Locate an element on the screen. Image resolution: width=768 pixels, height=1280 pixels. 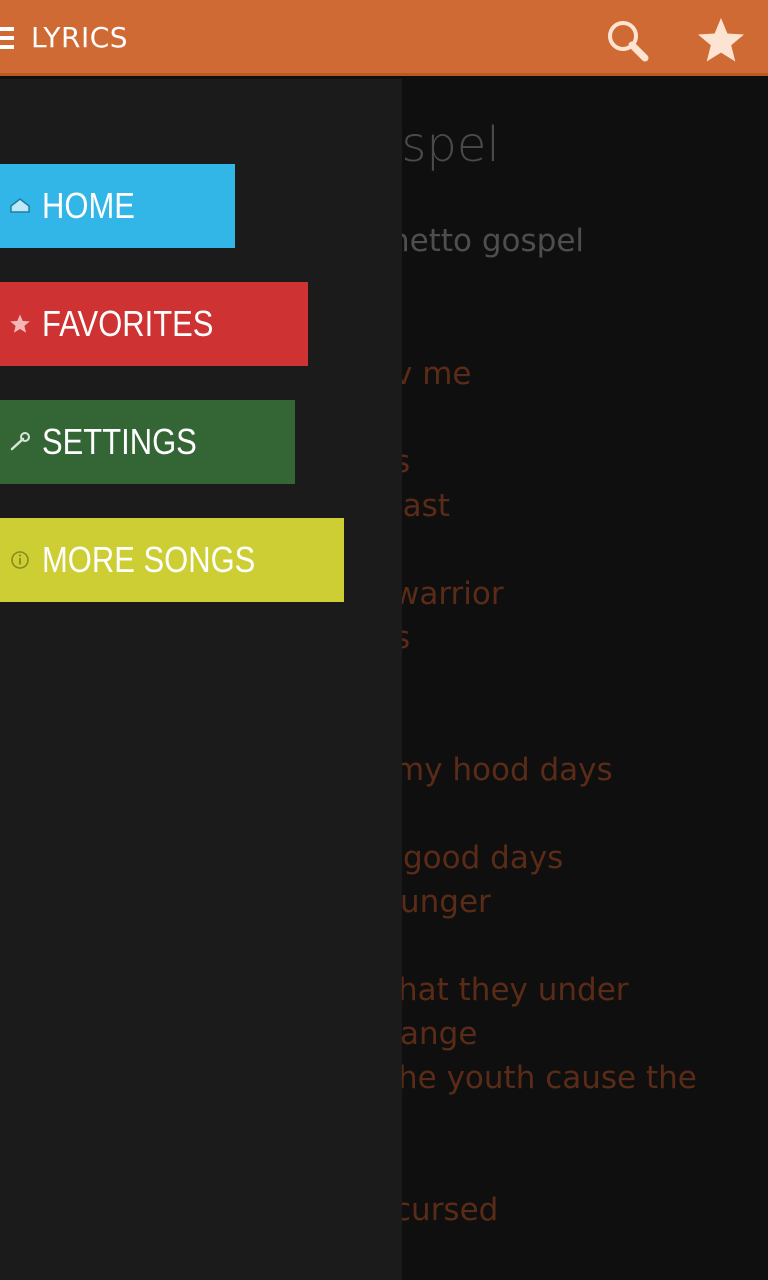
lyric-line: ange is located at coordinates (439, 1034).